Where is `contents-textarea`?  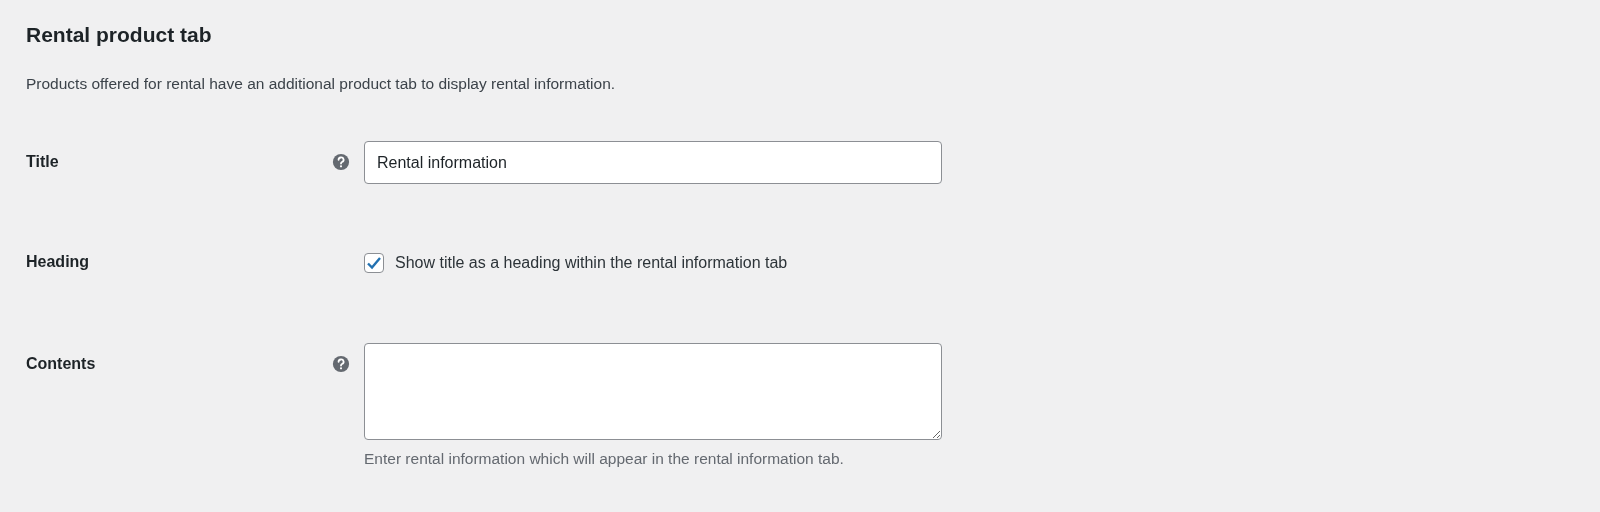 contents-textarea is located at coordinates (653, 391).